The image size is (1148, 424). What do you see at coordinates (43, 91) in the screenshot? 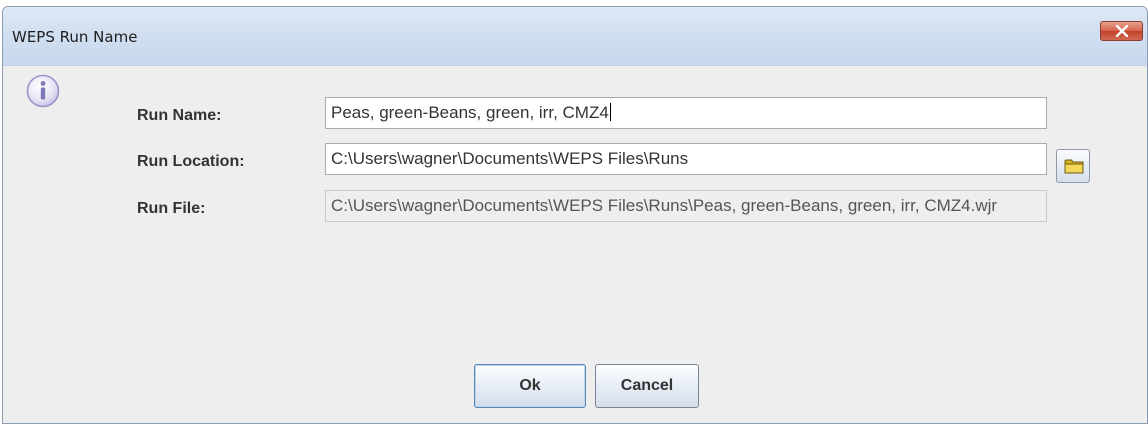
I see `info-icon` at bounding box center [43, 91].